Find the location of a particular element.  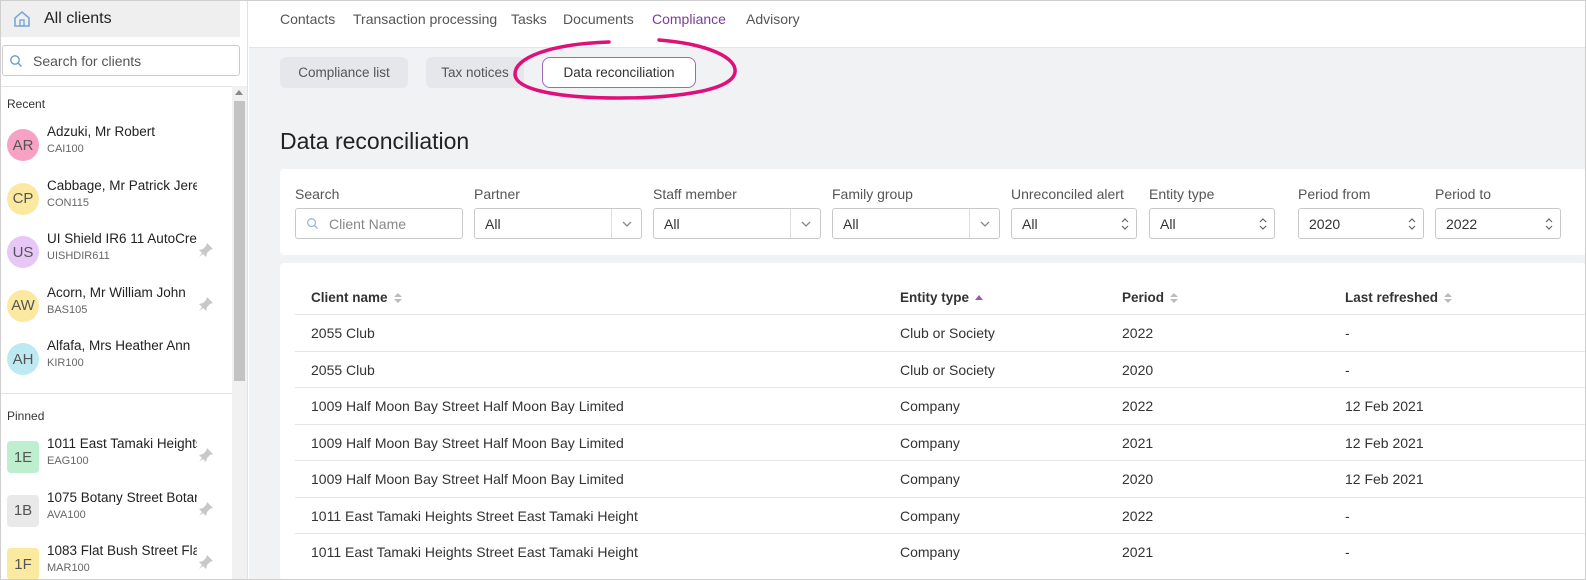

page-title: Data reconciliation is located at coordinates (375, 141).